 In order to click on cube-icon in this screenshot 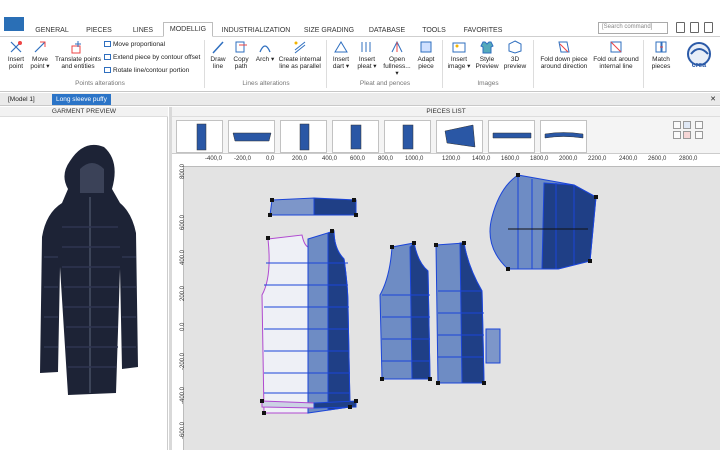, I will do `click(515, 47)`.